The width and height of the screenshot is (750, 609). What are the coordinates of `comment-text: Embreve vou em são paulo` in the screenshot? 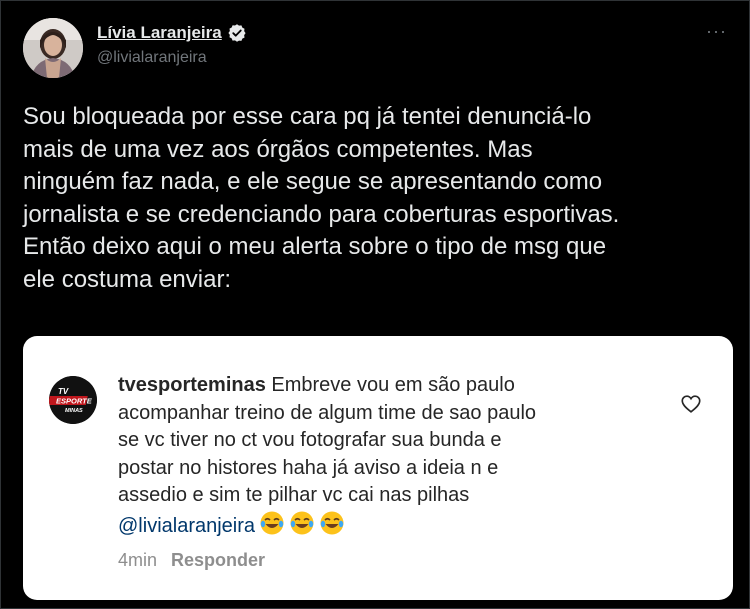 It's located at (390, 385).